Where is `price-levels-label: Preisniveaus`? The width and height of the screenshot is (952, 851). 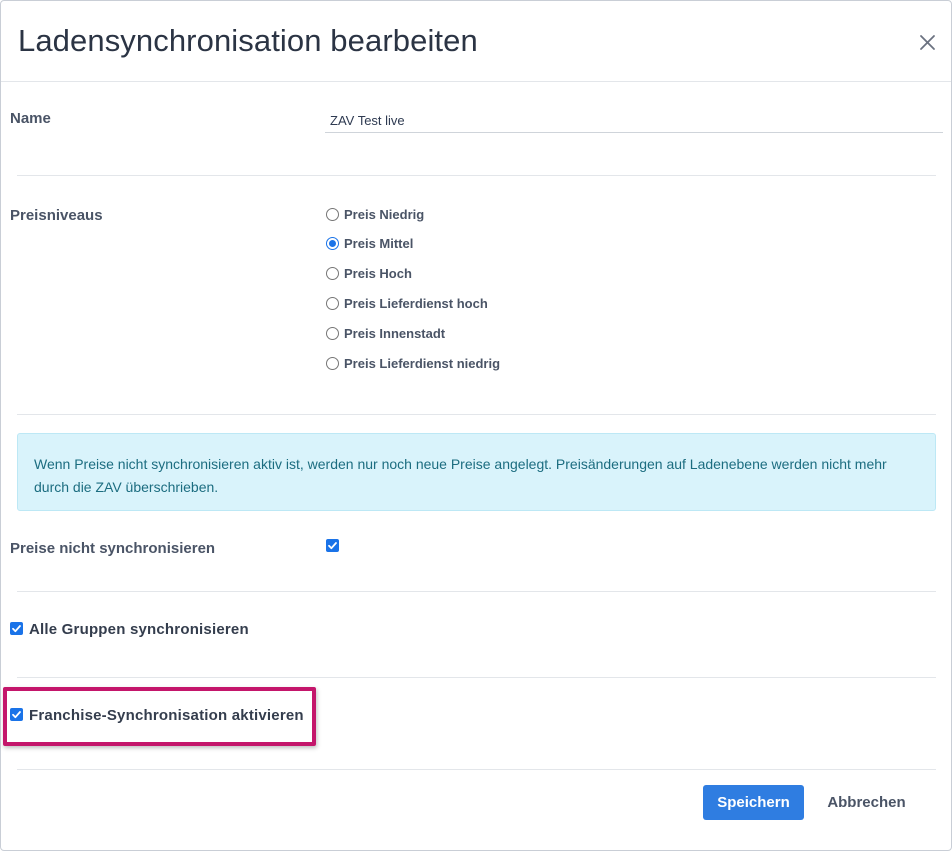 price-levels-label: Preisniveaus is located at coordinates (56, 215).